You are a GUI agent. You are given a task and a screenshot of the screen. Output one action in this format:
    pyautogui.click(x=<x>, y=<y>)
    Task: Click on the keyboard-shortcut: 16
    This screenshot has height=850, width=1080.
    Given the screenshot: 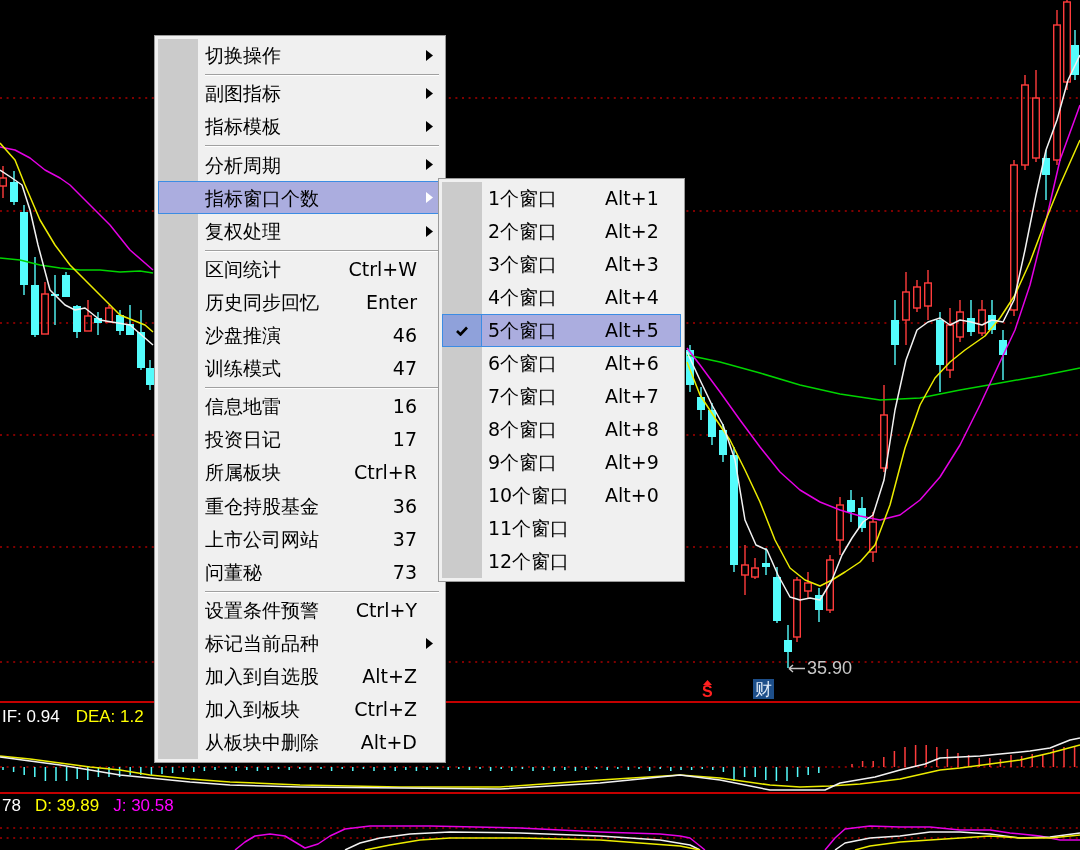 What is the action you would take?
    pyautogui.click(x=404, y=407)
    